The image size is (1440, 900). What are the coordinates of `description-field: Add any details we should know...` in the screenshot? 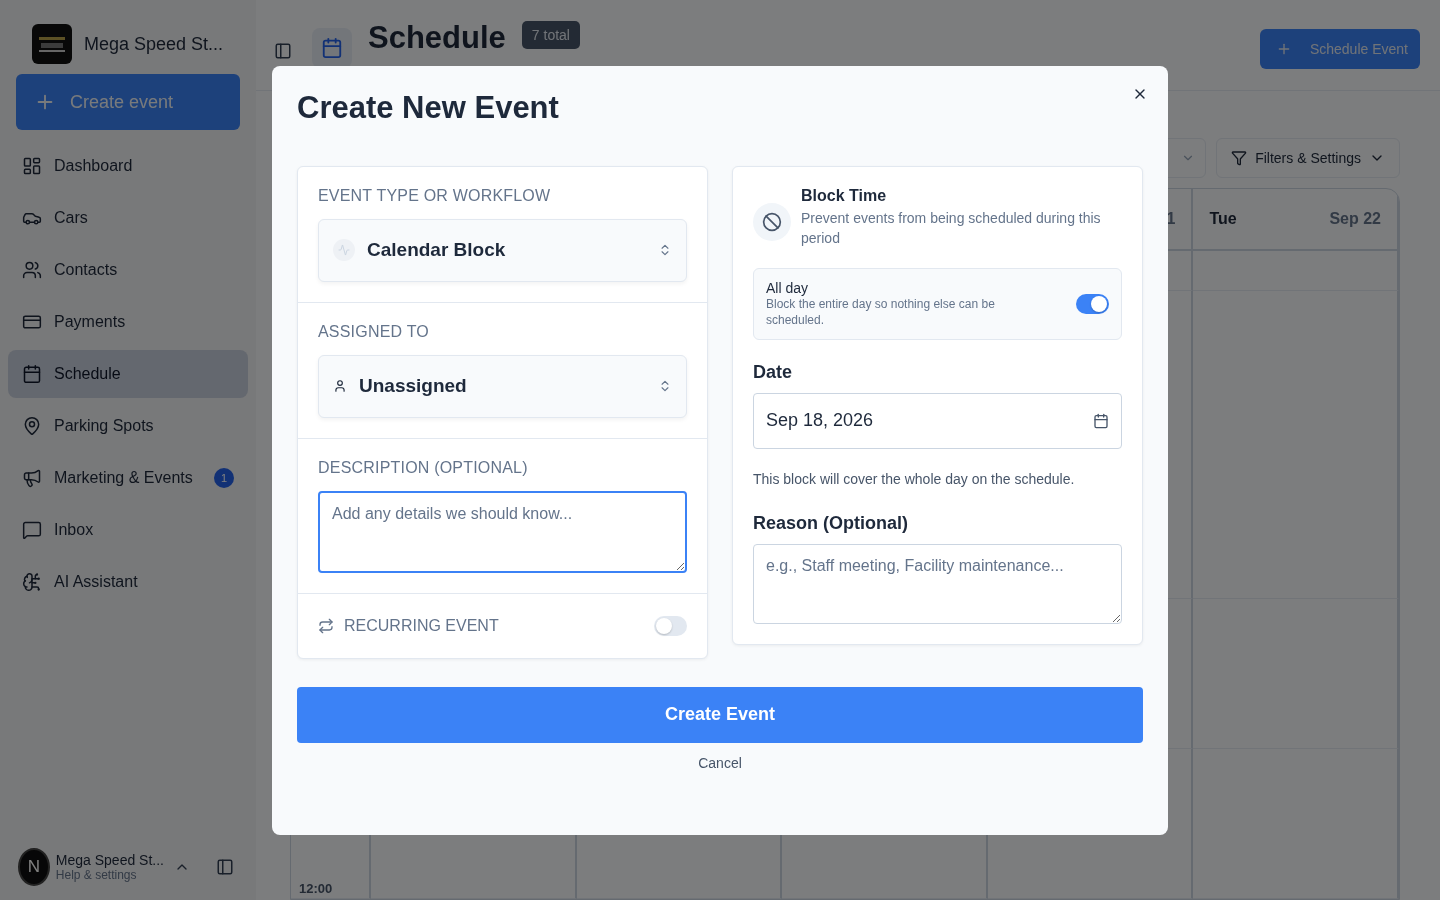 It's located at (502, 531).